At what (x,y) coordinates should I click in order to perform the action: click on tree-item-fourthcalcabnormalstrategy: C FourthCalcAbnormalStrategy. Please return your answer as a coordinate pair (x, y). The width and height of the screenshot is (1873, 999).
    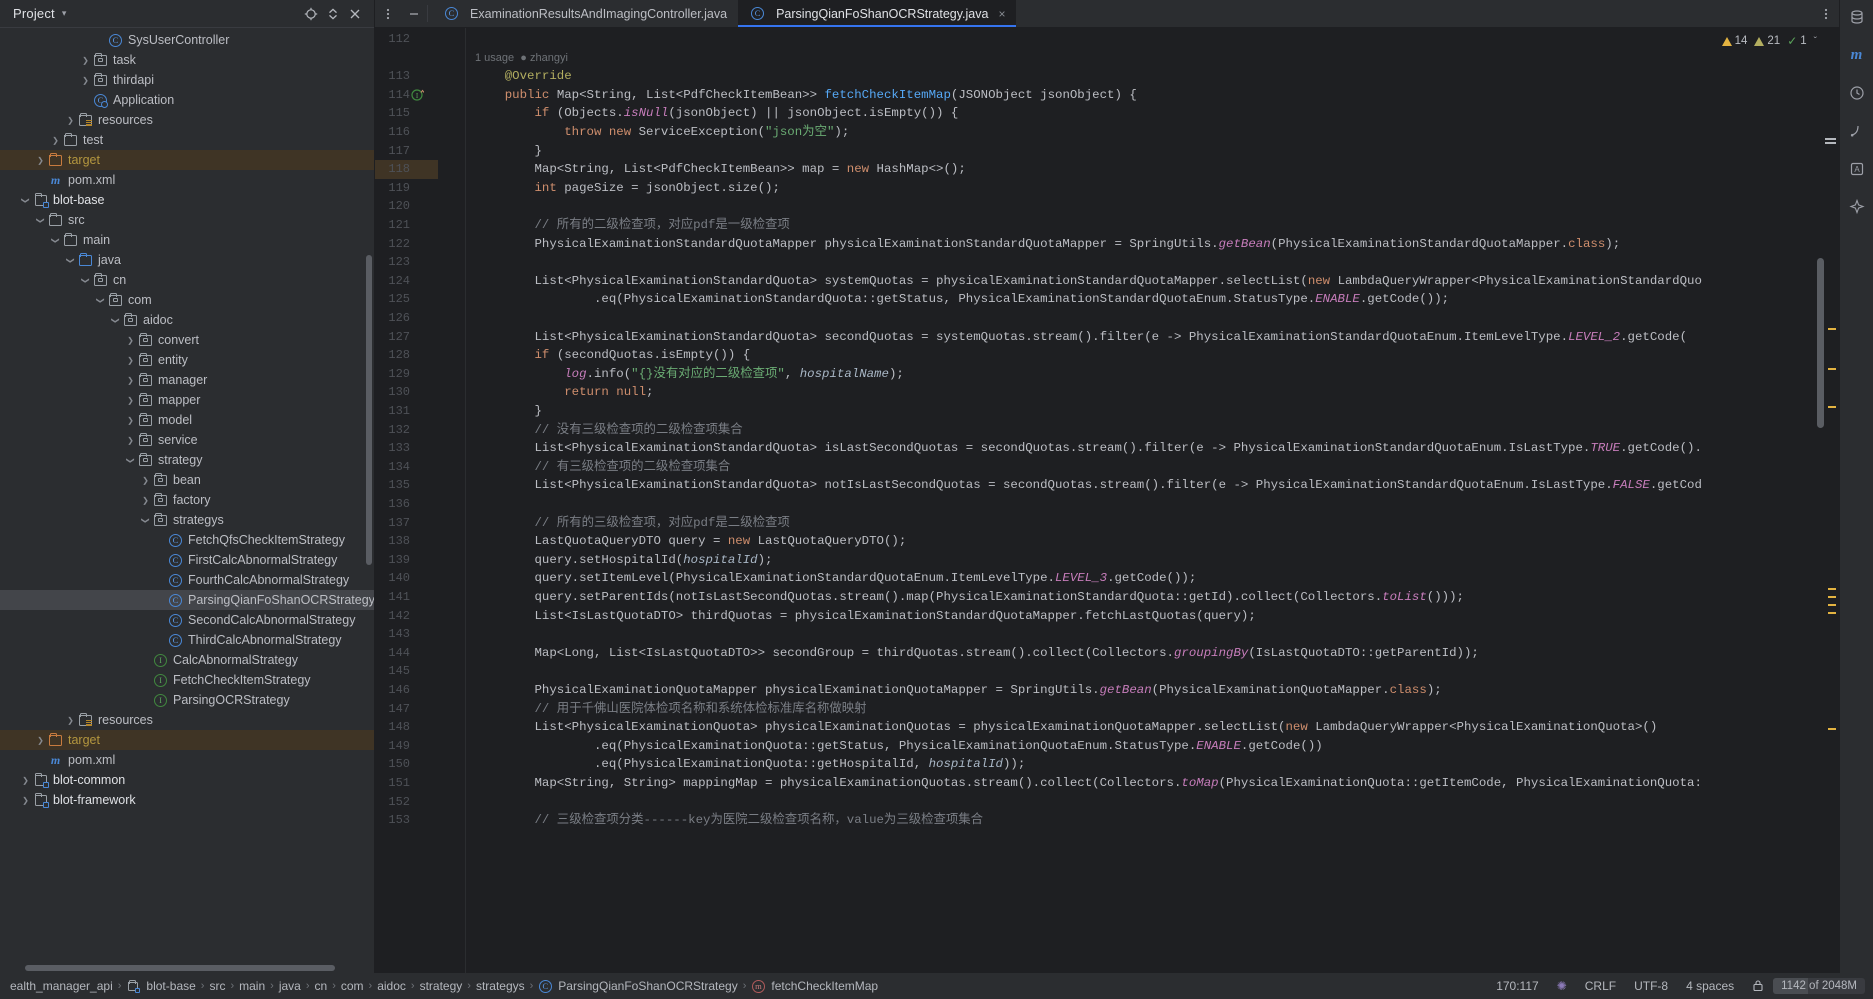
    Looking at the image, I should click on (187, 580).